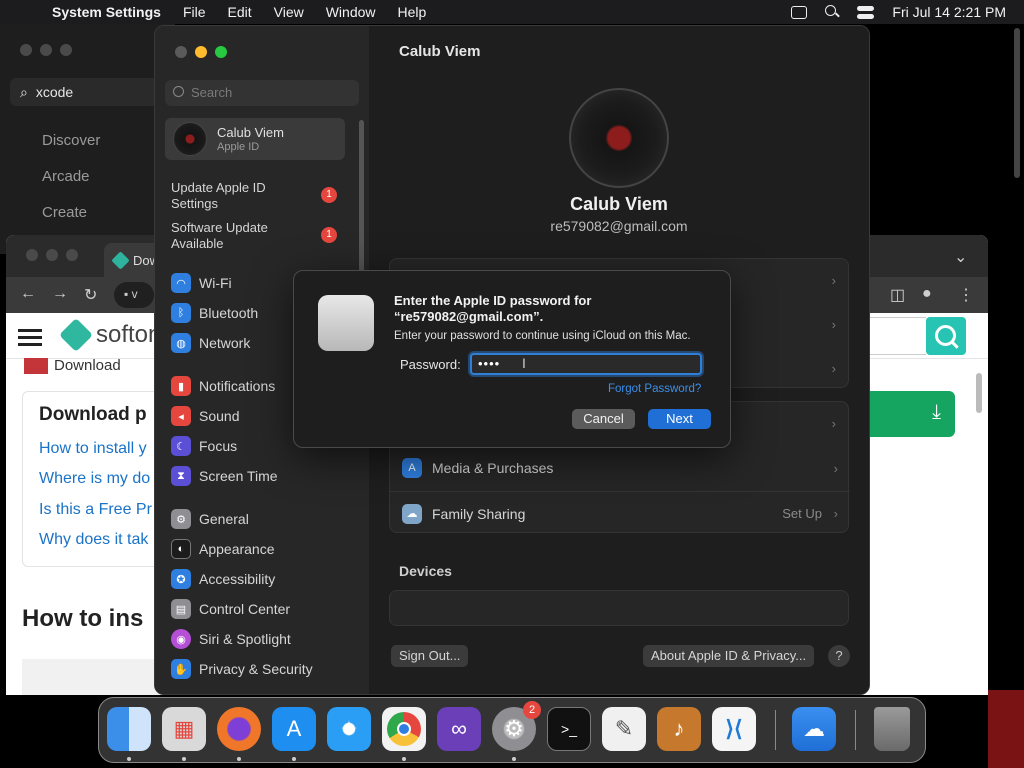 This screenshot has width=1024, height=768. I want to click on account-email: re579082@gmail.com, so click(619, 226).